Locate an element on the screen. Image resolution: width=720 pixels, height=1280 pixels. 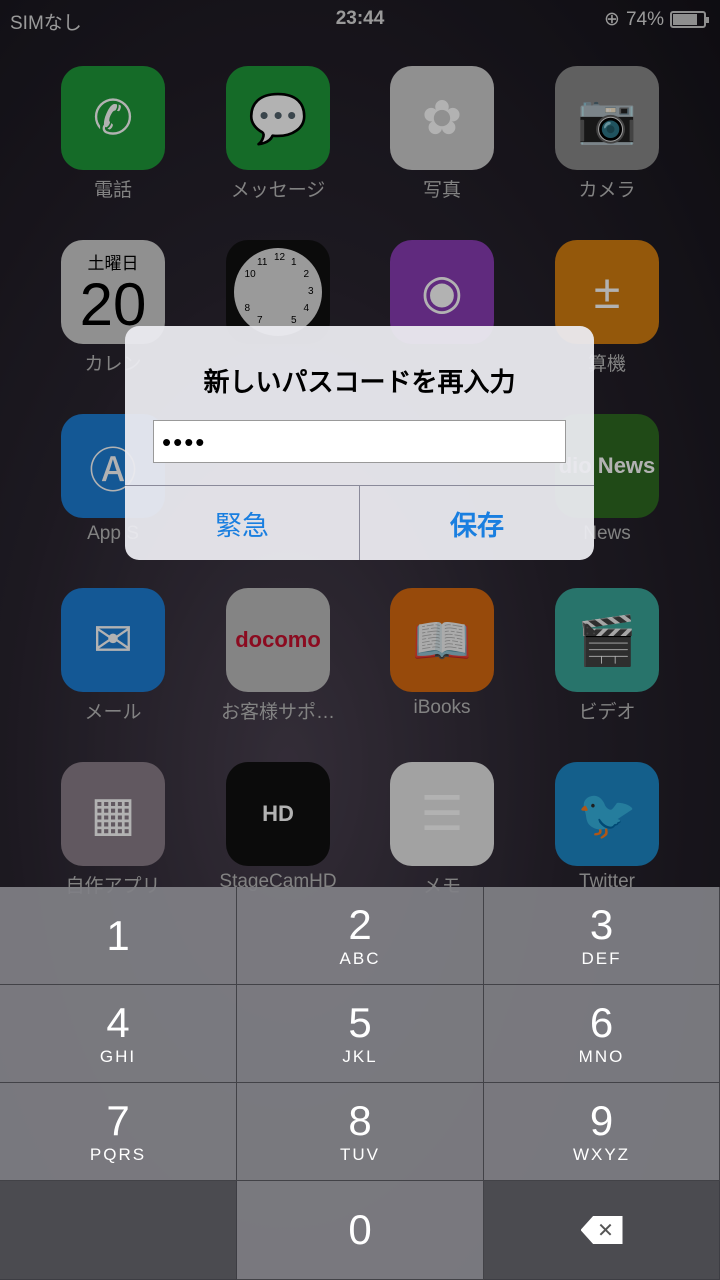
key-digit: 6 is located at coordinates (601, 1022).